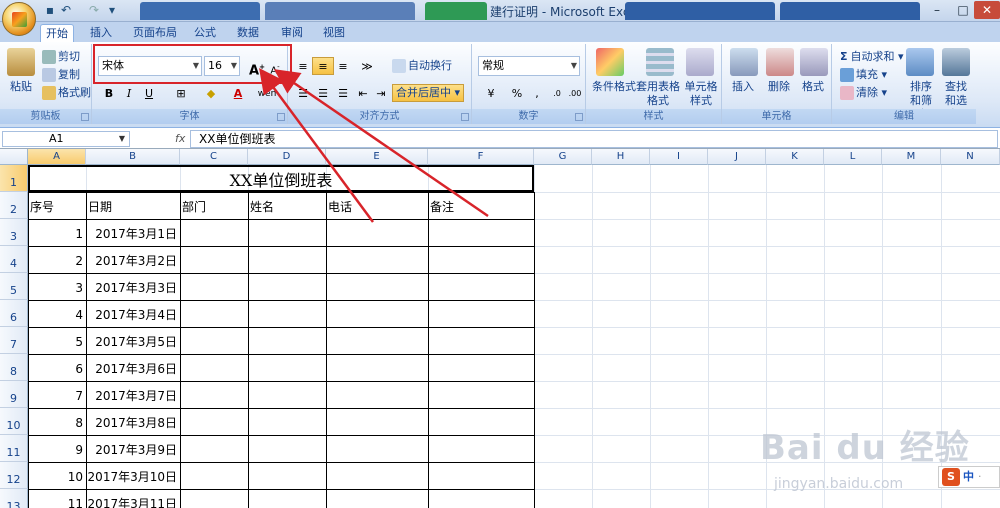 This screenshot has height=508, width=1000. I want to click on sort-filter-icon, so click(920, 62).